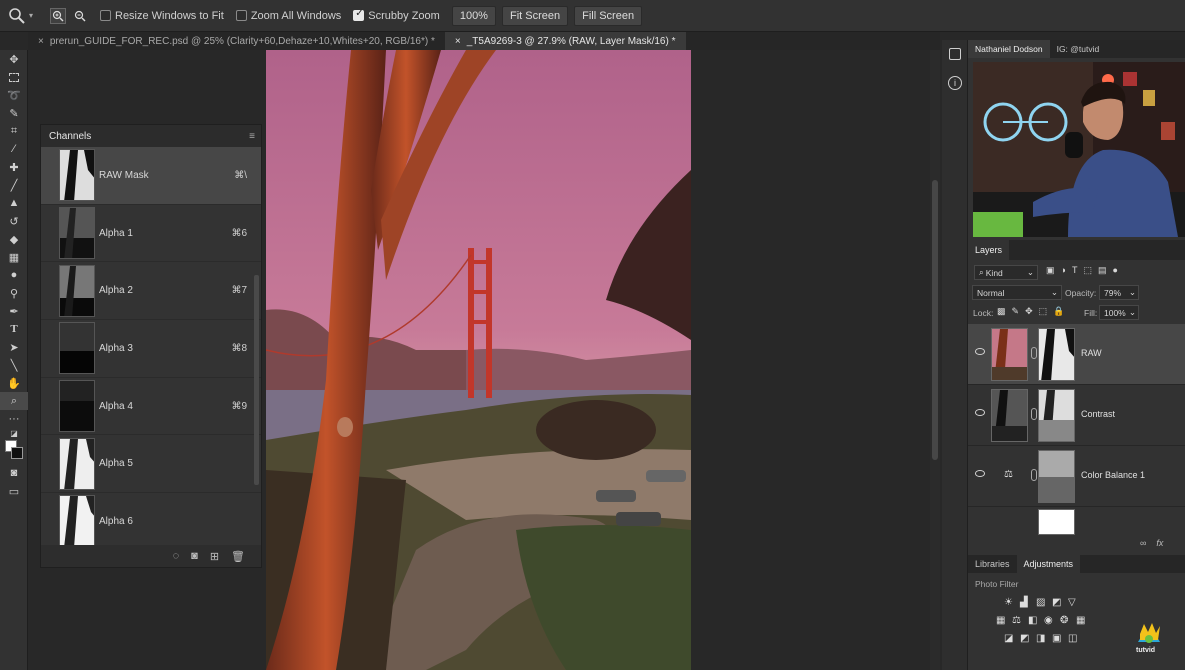  Describe the element at coordinates (1024, 602) in the screenshot. I see `levels-icon: ▟` at that location.